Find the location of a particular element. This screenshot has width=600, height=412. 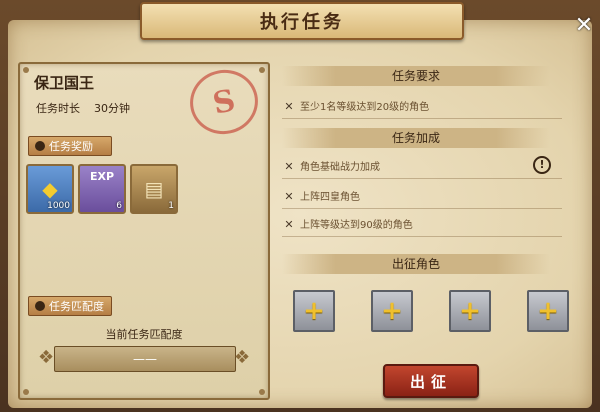

bonuses-header: 任务加成 is located at coordinates (416, 138).